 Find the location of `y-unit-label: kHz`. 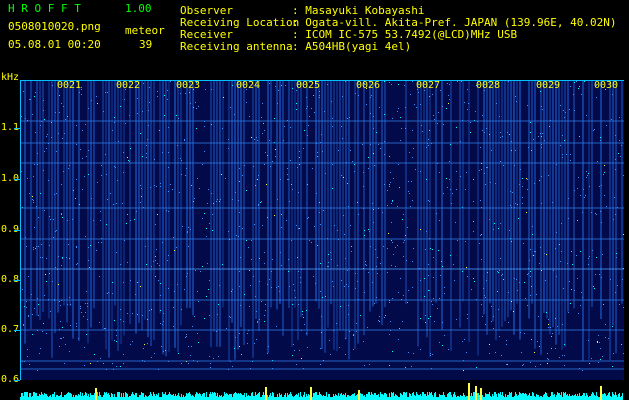

y-unit-label: kHz is located at coordinates (10, 77).